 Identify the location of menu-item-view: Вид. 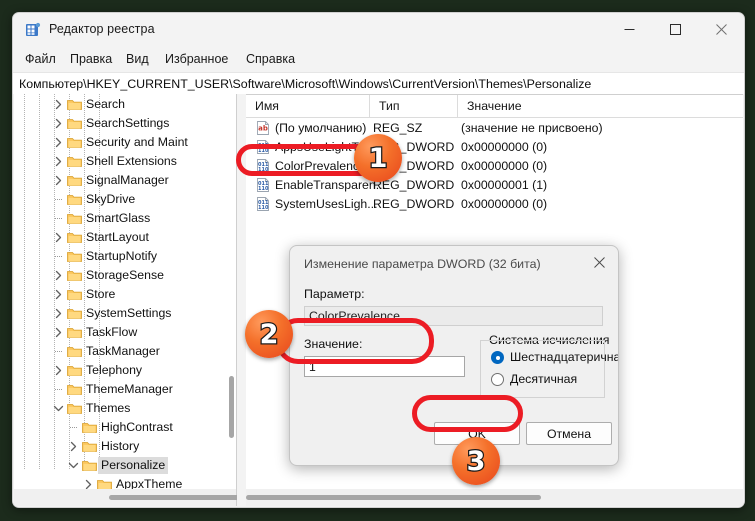
(137, 59).